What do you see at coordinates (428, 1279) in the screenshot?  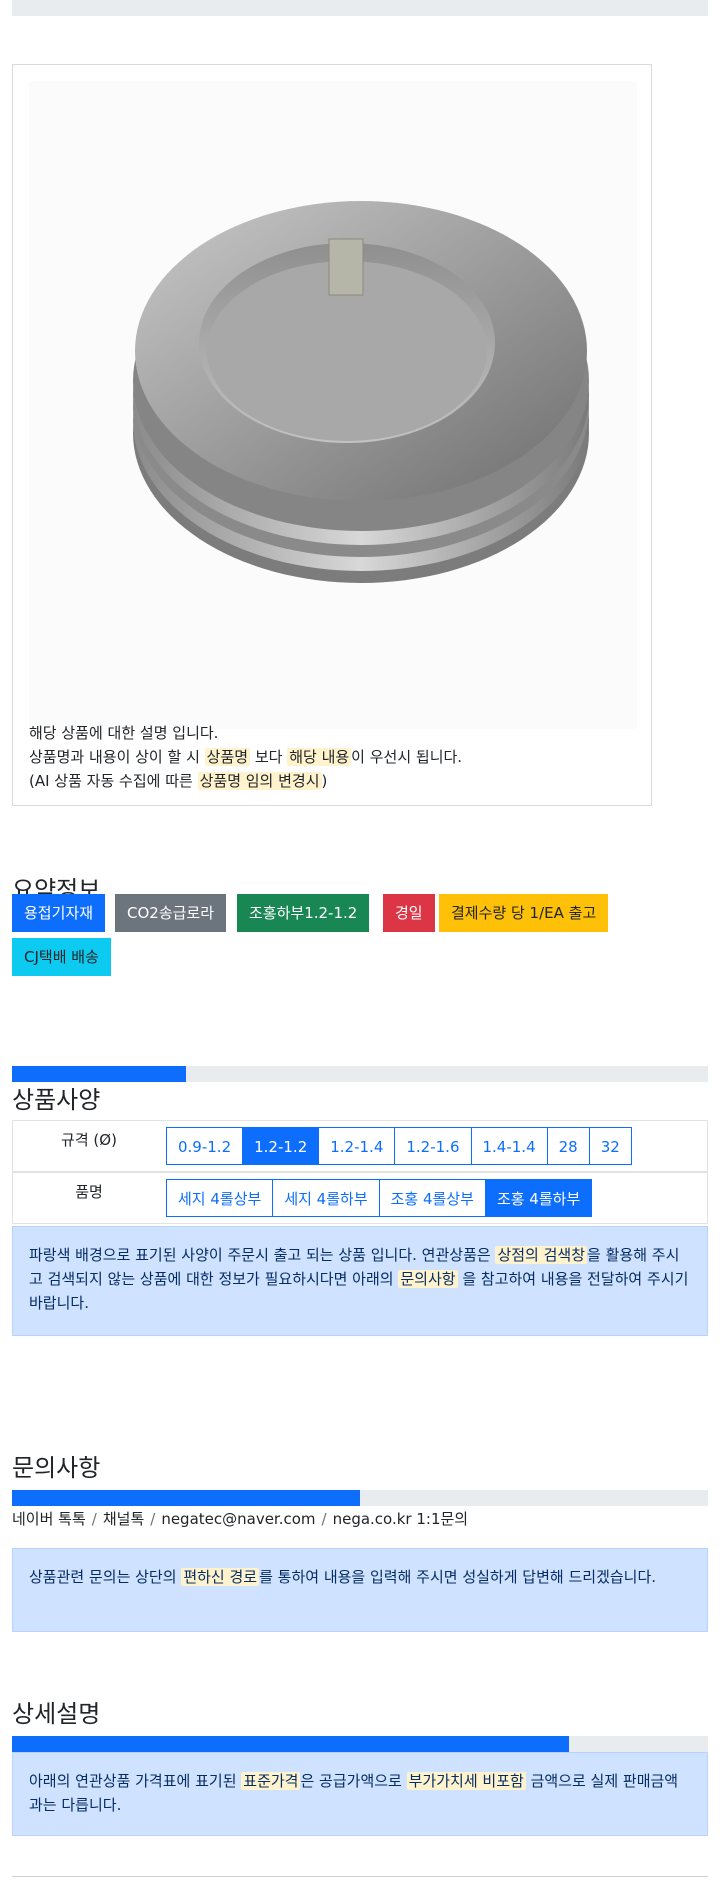 I see `highlight-inquiry: 문의사항` at bounding box center [428, 1279].